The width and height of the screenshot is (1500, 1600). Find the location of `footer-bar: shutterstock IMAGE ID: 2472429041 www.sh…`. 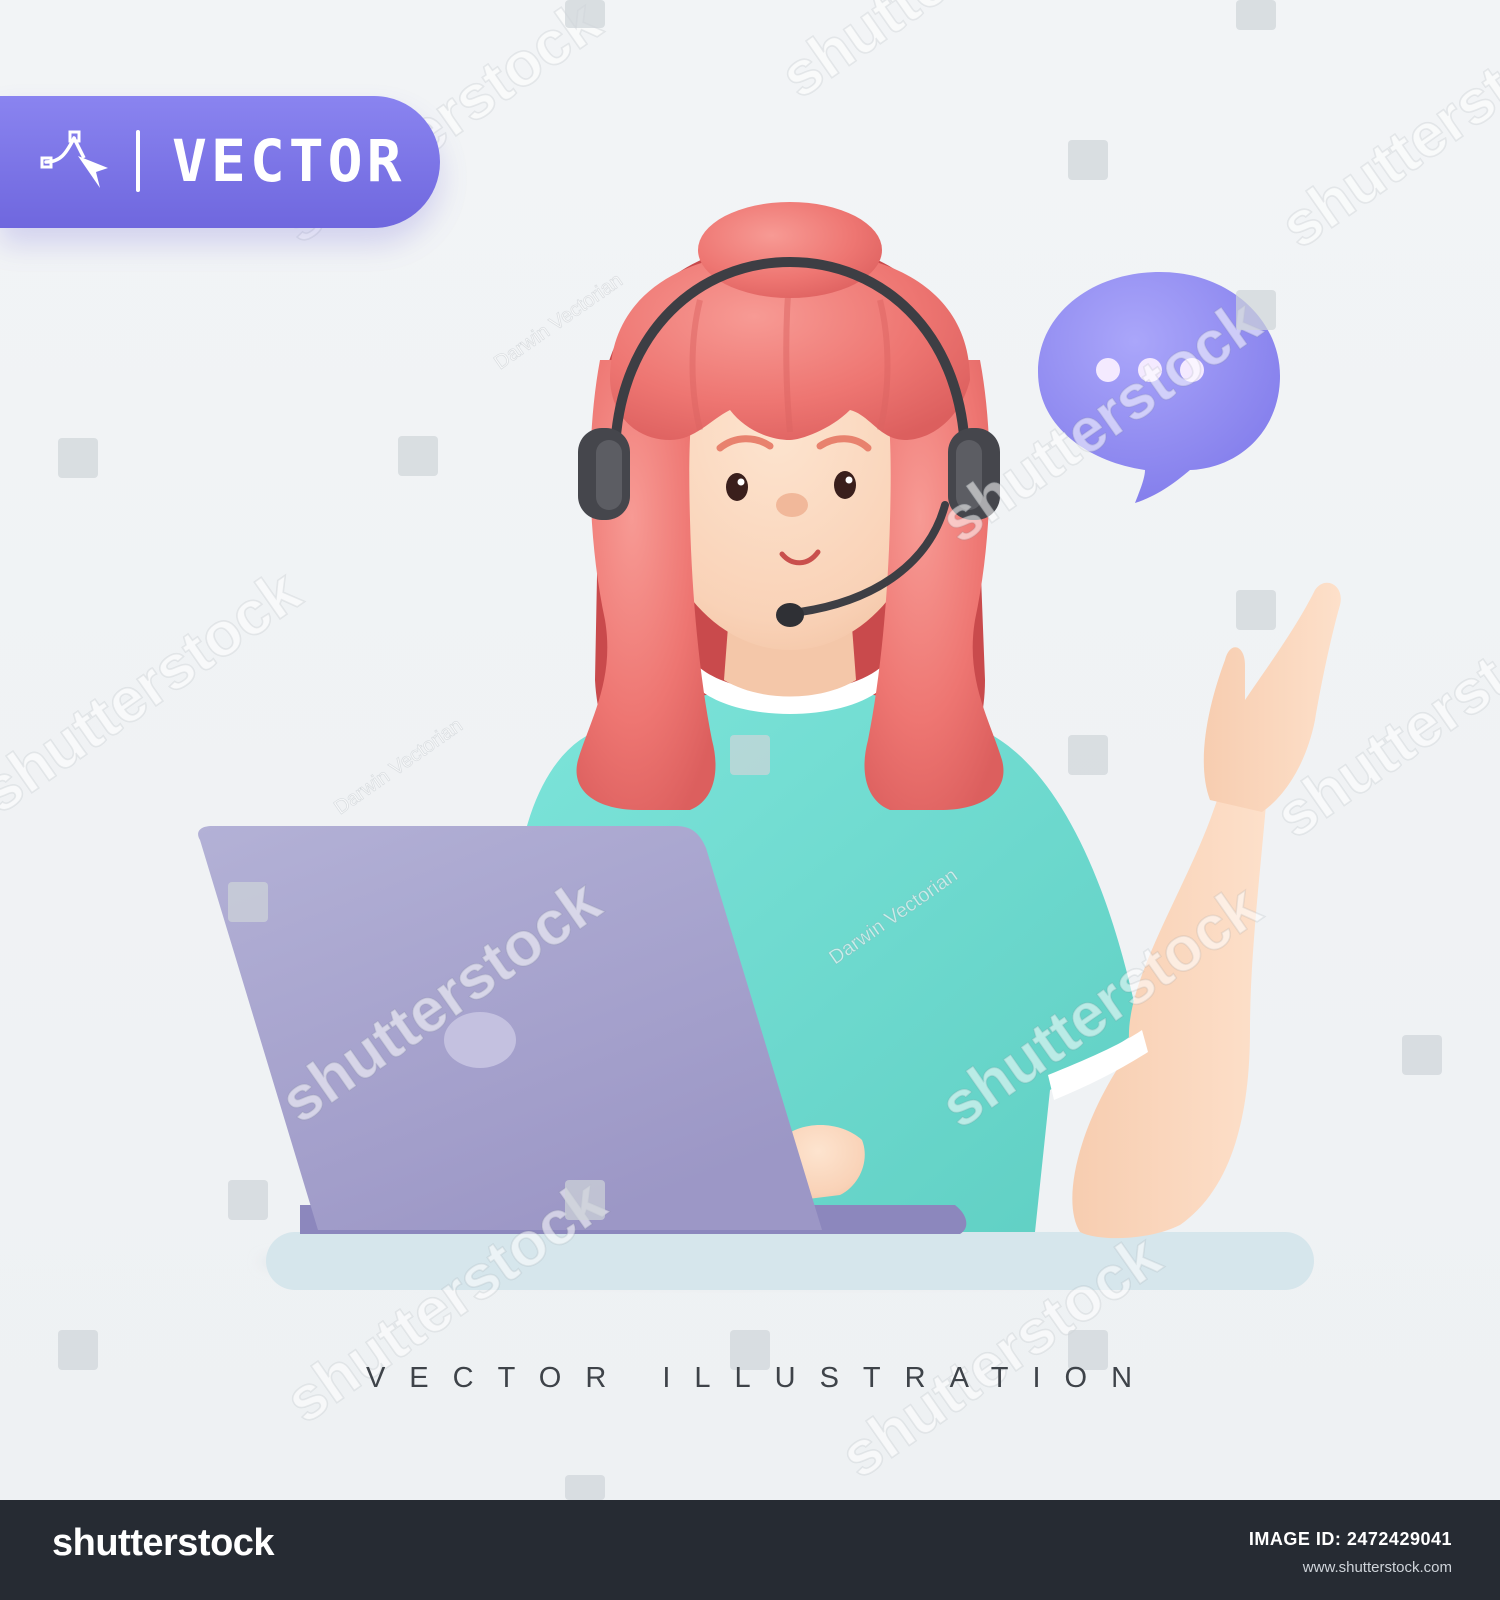

footer-bar: shutterstock IMAGE ID: 2472429041 www.sh… is located at coordinates (750, 1550).